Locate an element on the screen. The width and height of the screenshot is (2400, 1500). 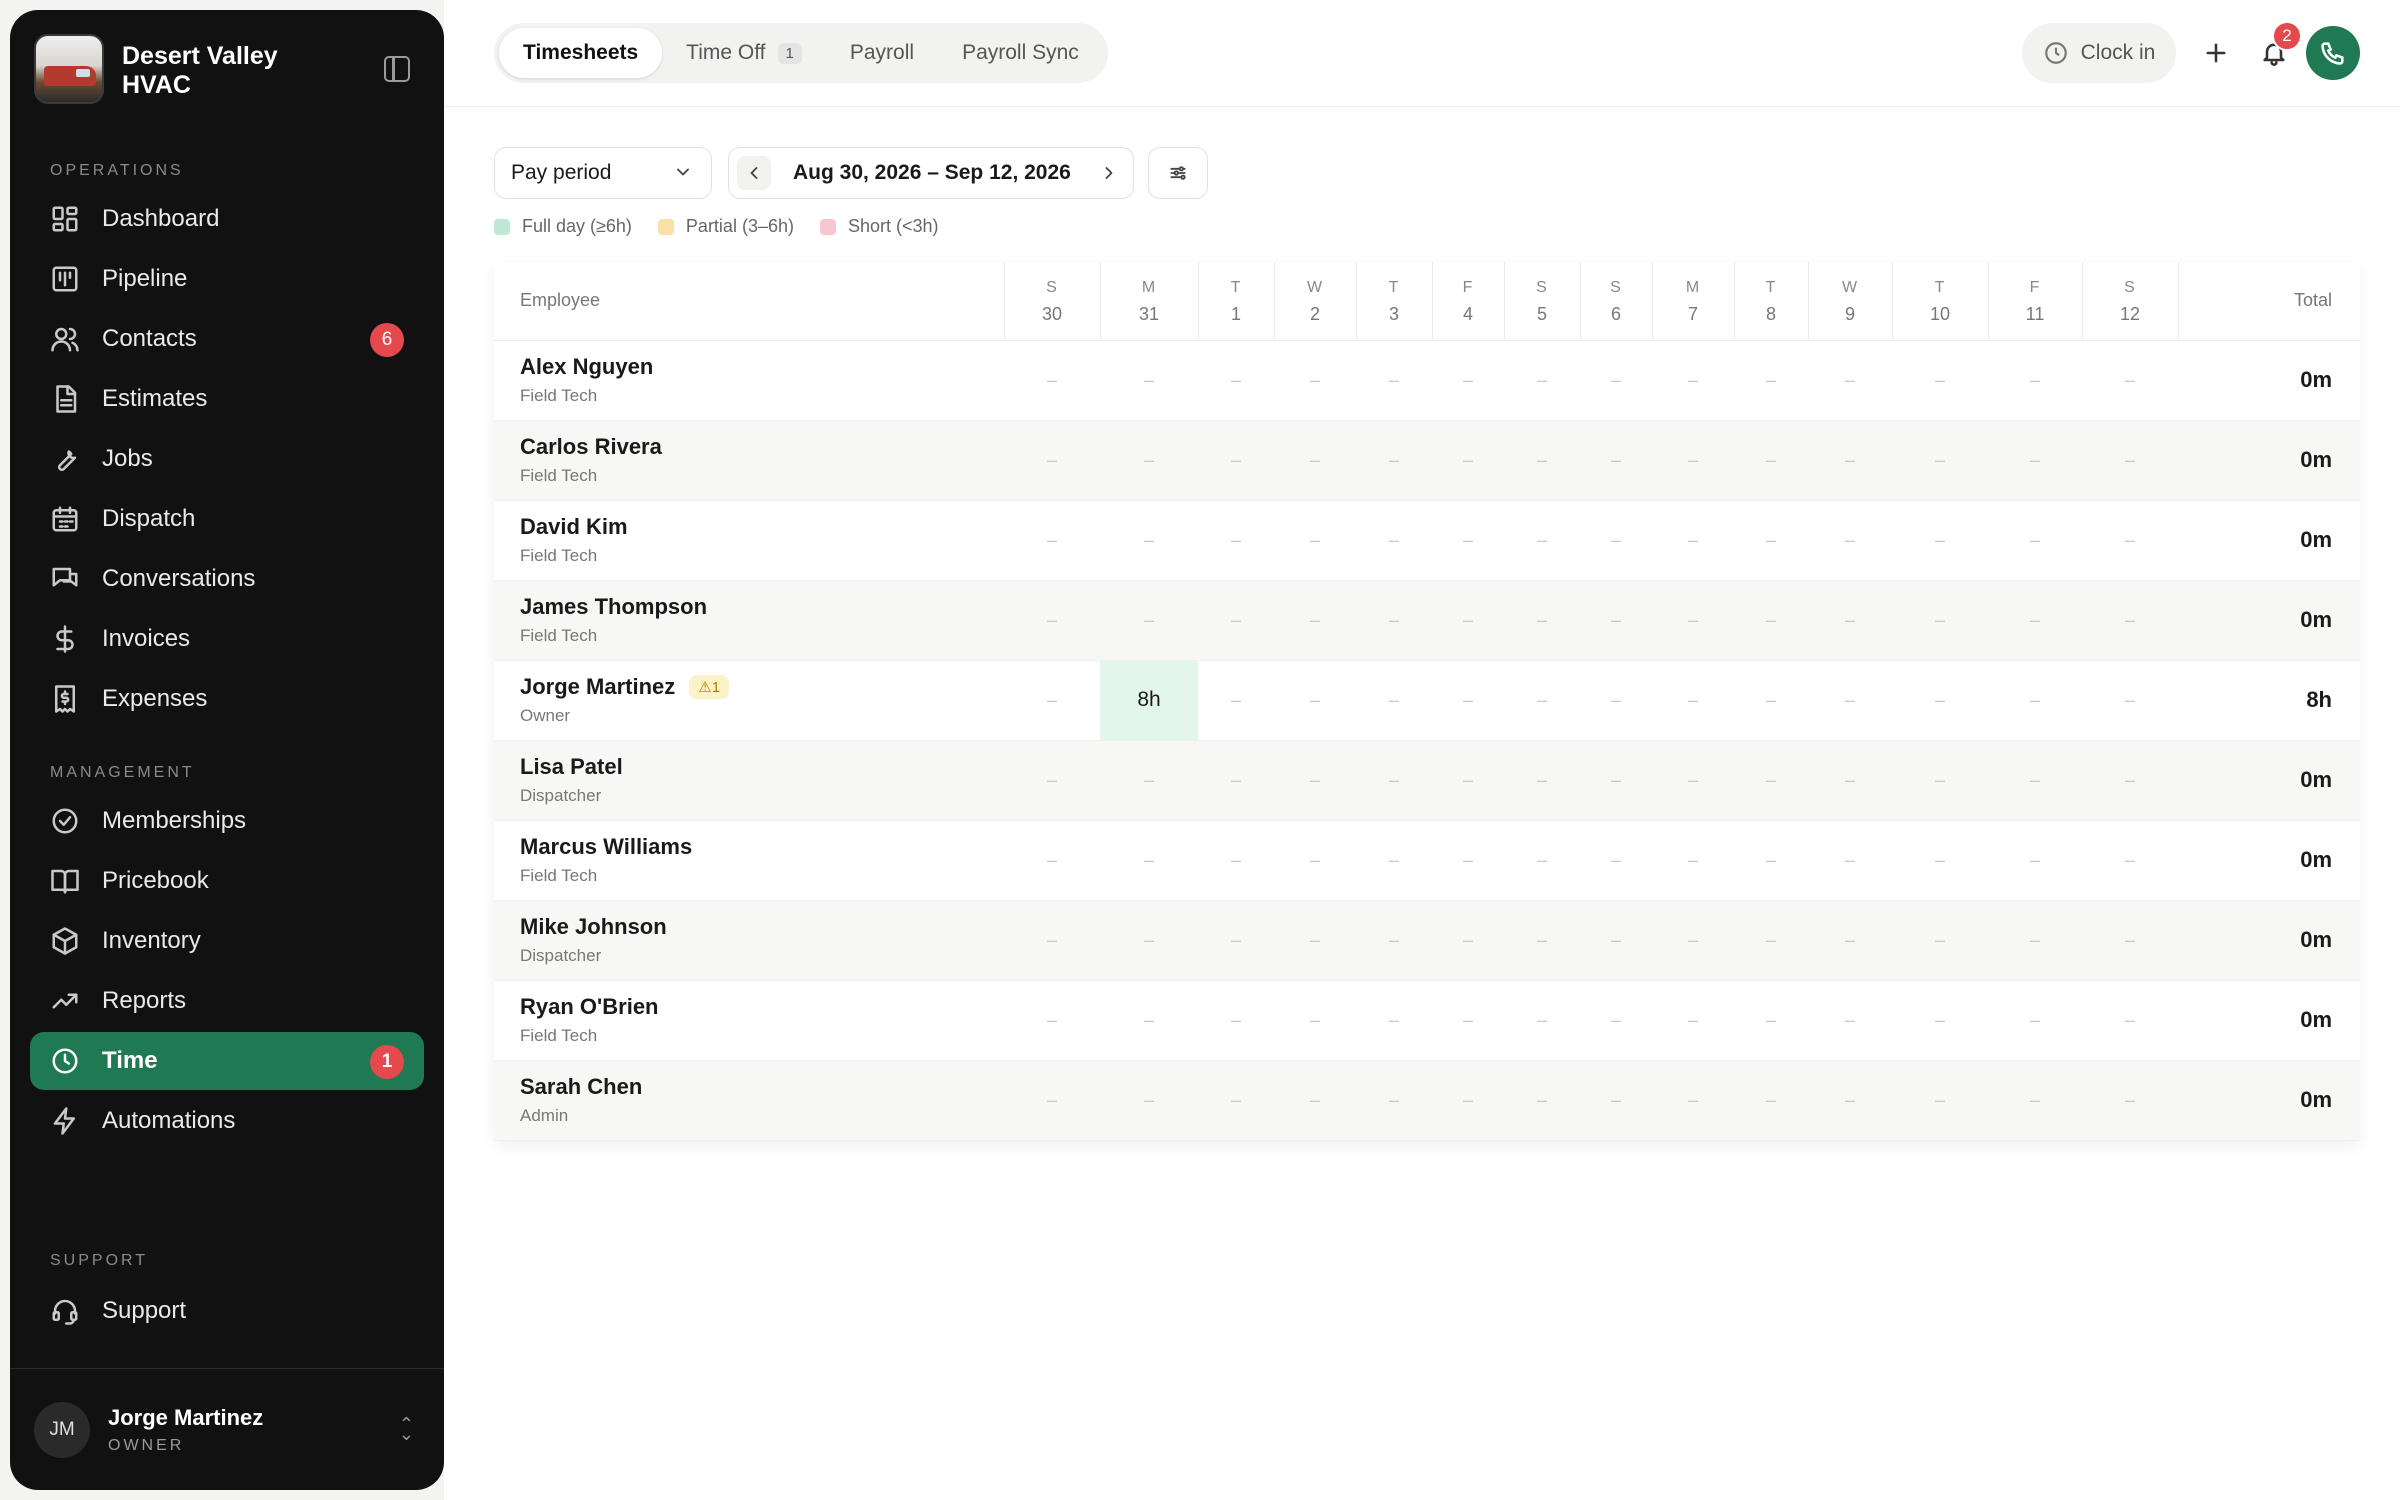
sidebar-item-contacts: Contacts 6 is located at coordinates (227, 339).